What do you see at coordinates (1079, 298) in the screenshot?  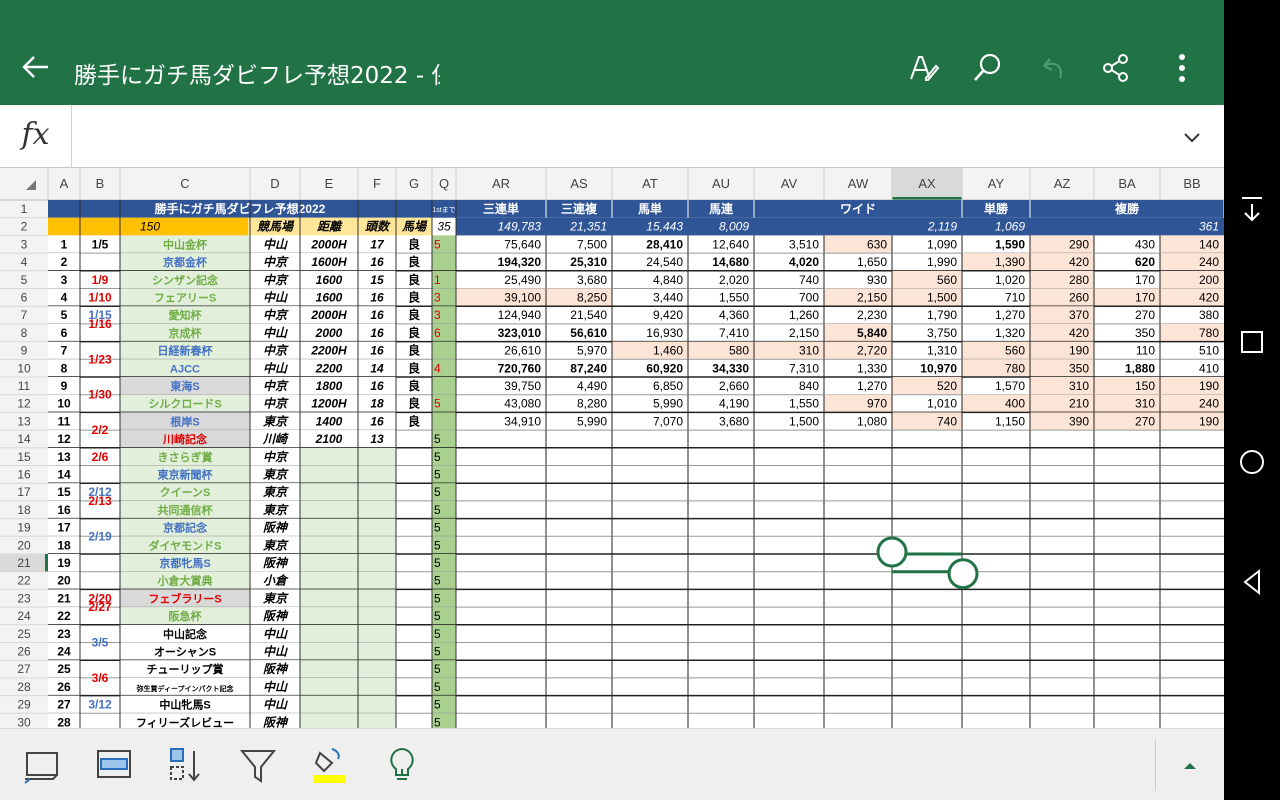 I see `payout-az: 260` at bounding box center [1079, 298].